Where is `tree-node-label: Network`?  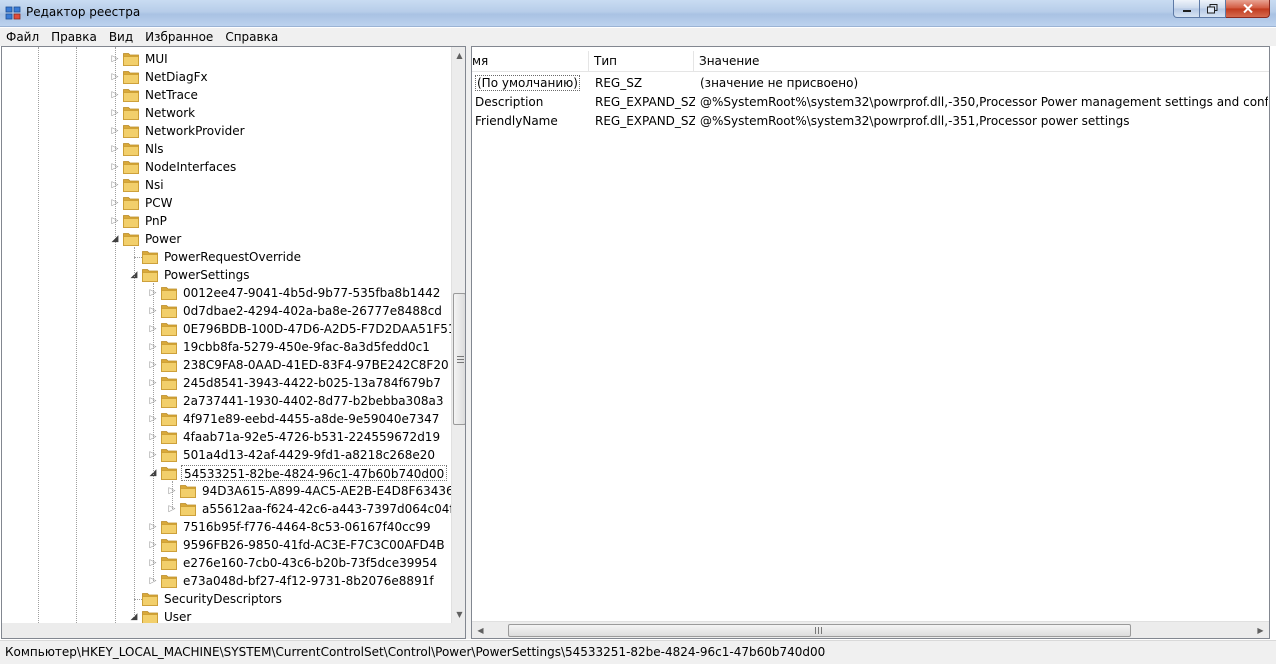
tree-node-label: Network is located at coordinates (170, 113).